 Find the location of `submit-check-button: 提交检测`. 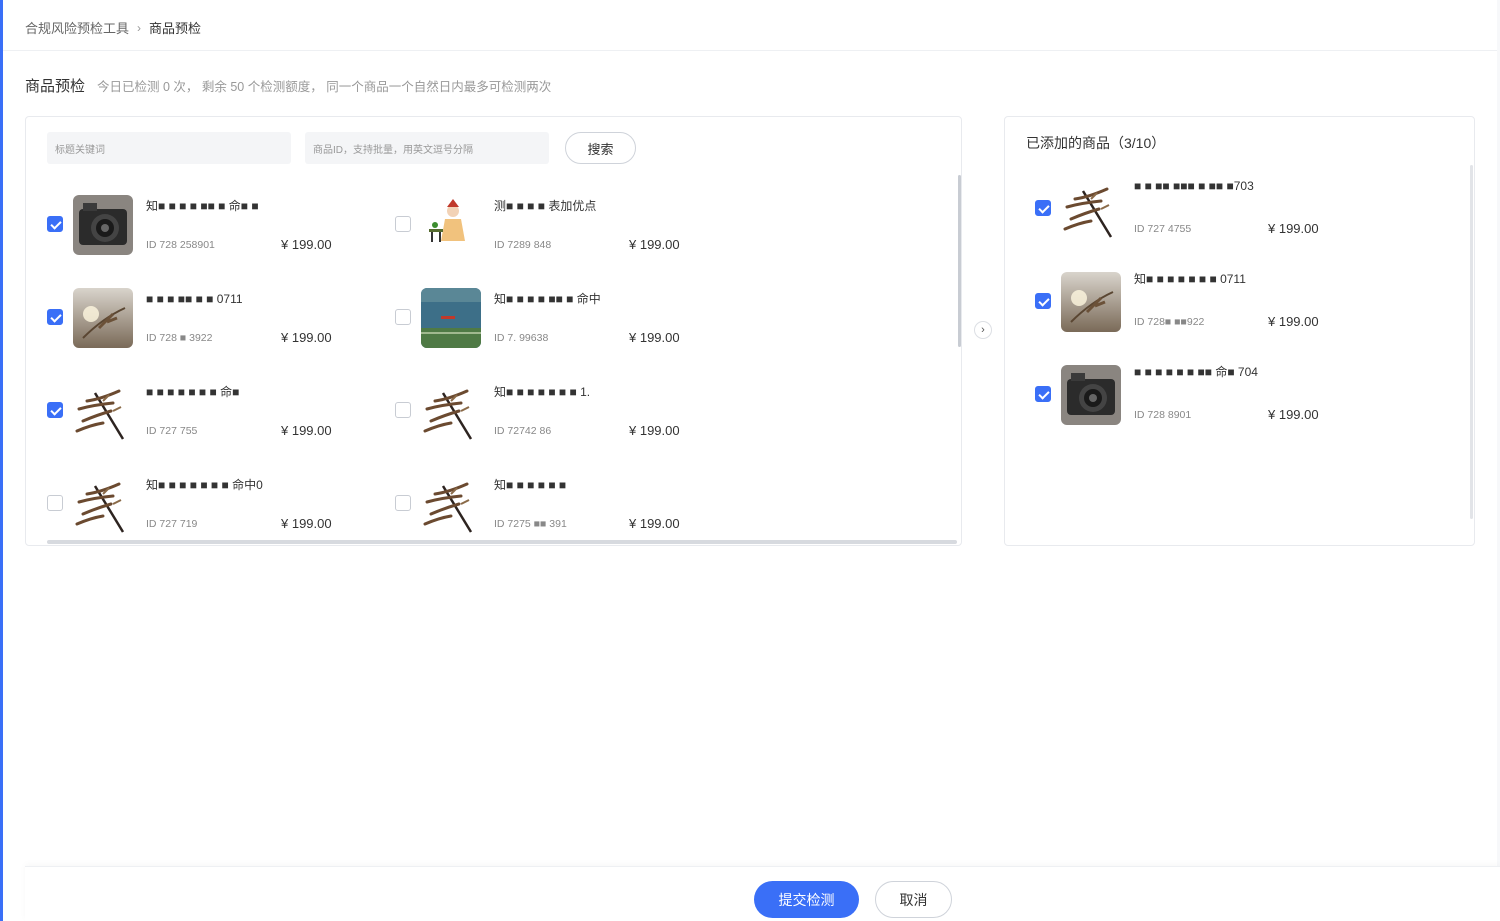

submit-check-button: 提交检测 is located at coordinates (806, 899).